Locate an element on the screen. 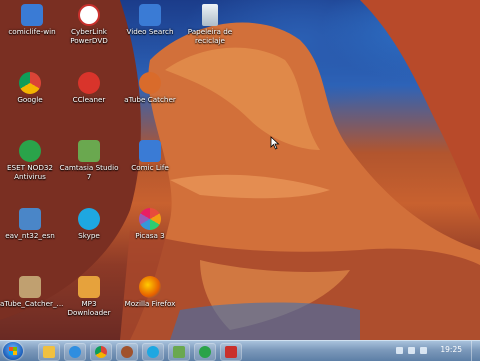  taskbar-camtasia is located at coordinates (179, 352).